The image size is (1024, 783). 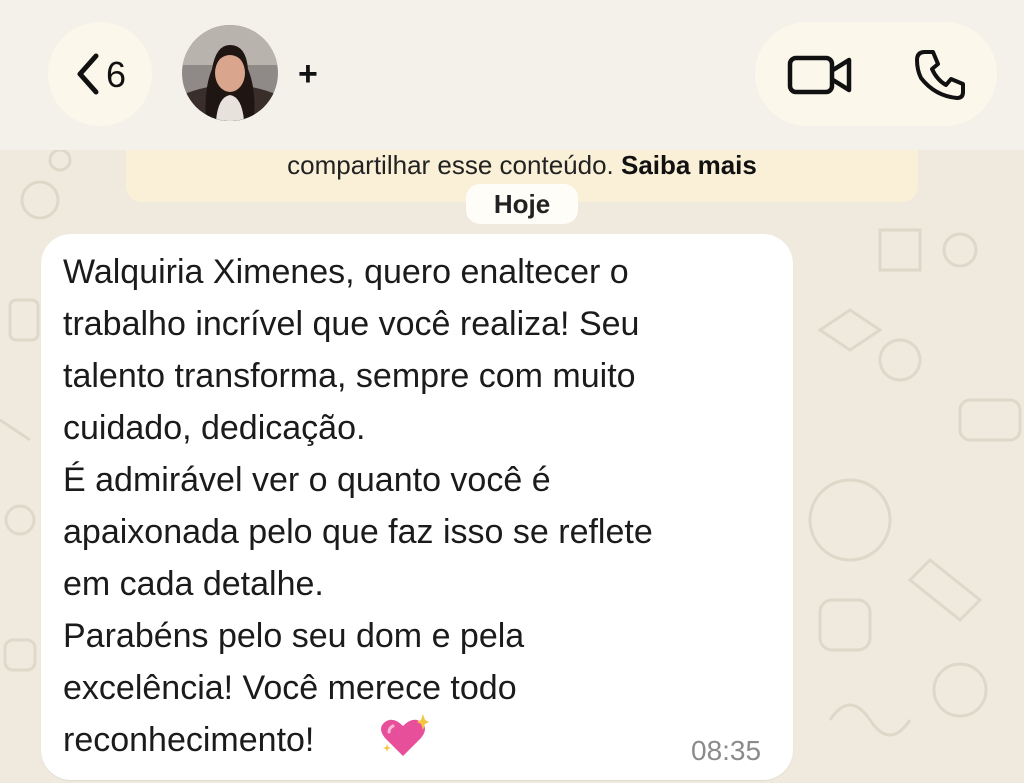 I want to click on call-actions, so click(x=876, y=74).